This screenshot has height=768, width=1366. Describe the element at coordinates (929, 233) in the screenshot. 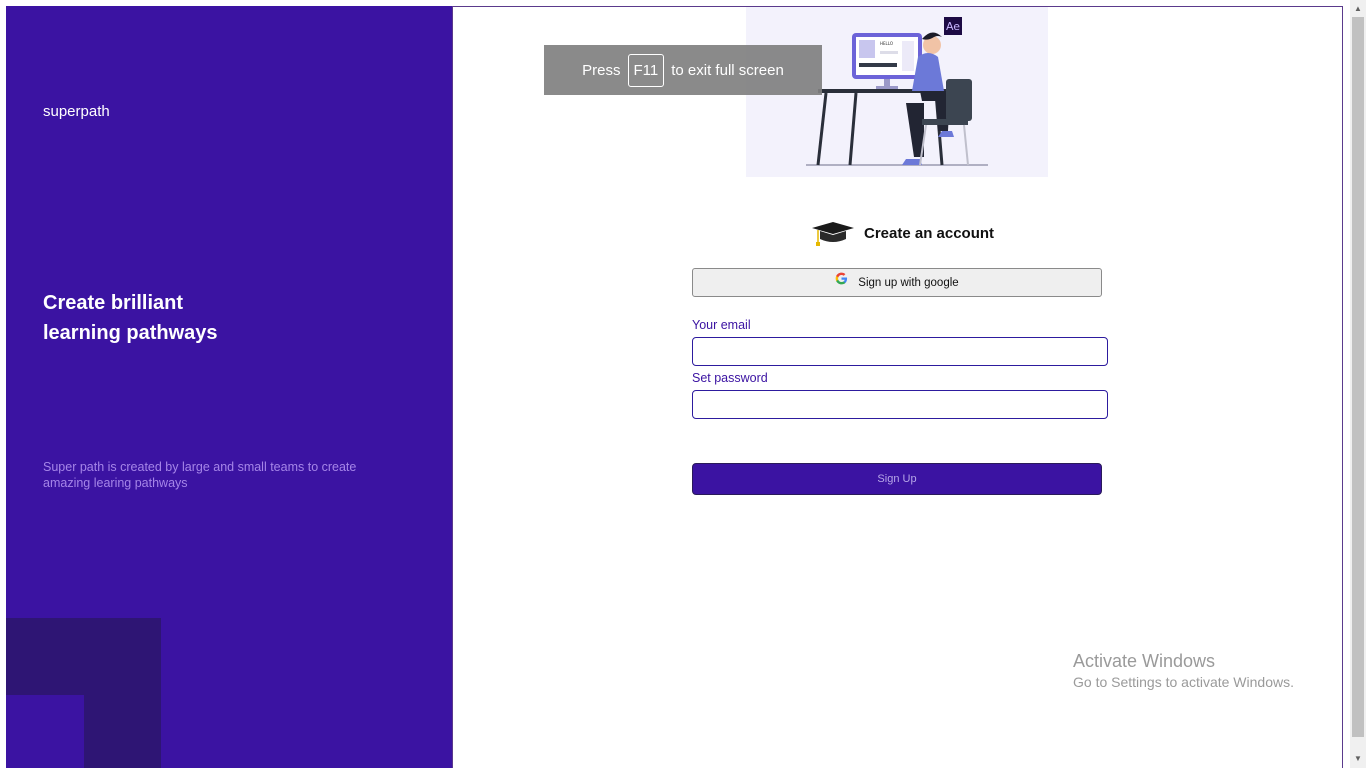

I see `form-title-text: Create an account` at that location.